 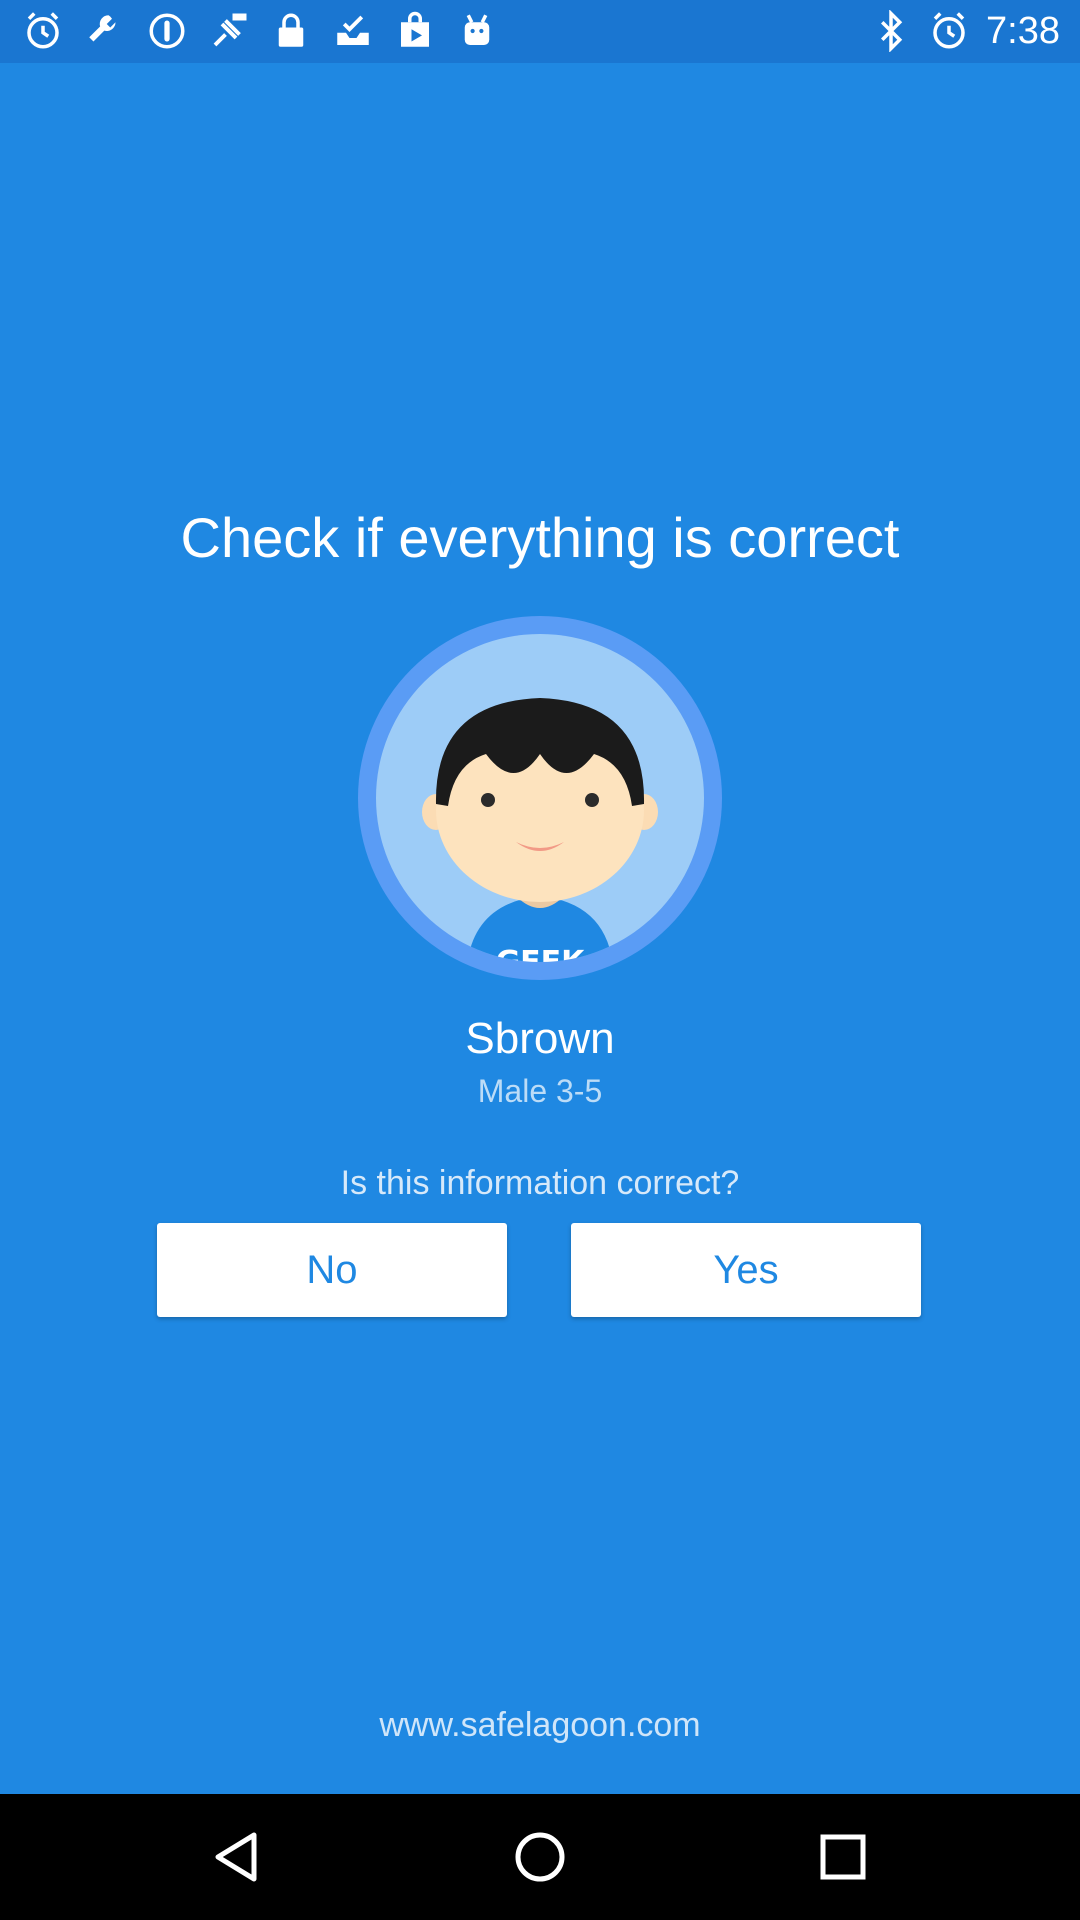 I want to click on info-icon, so click(x=167, y=31).